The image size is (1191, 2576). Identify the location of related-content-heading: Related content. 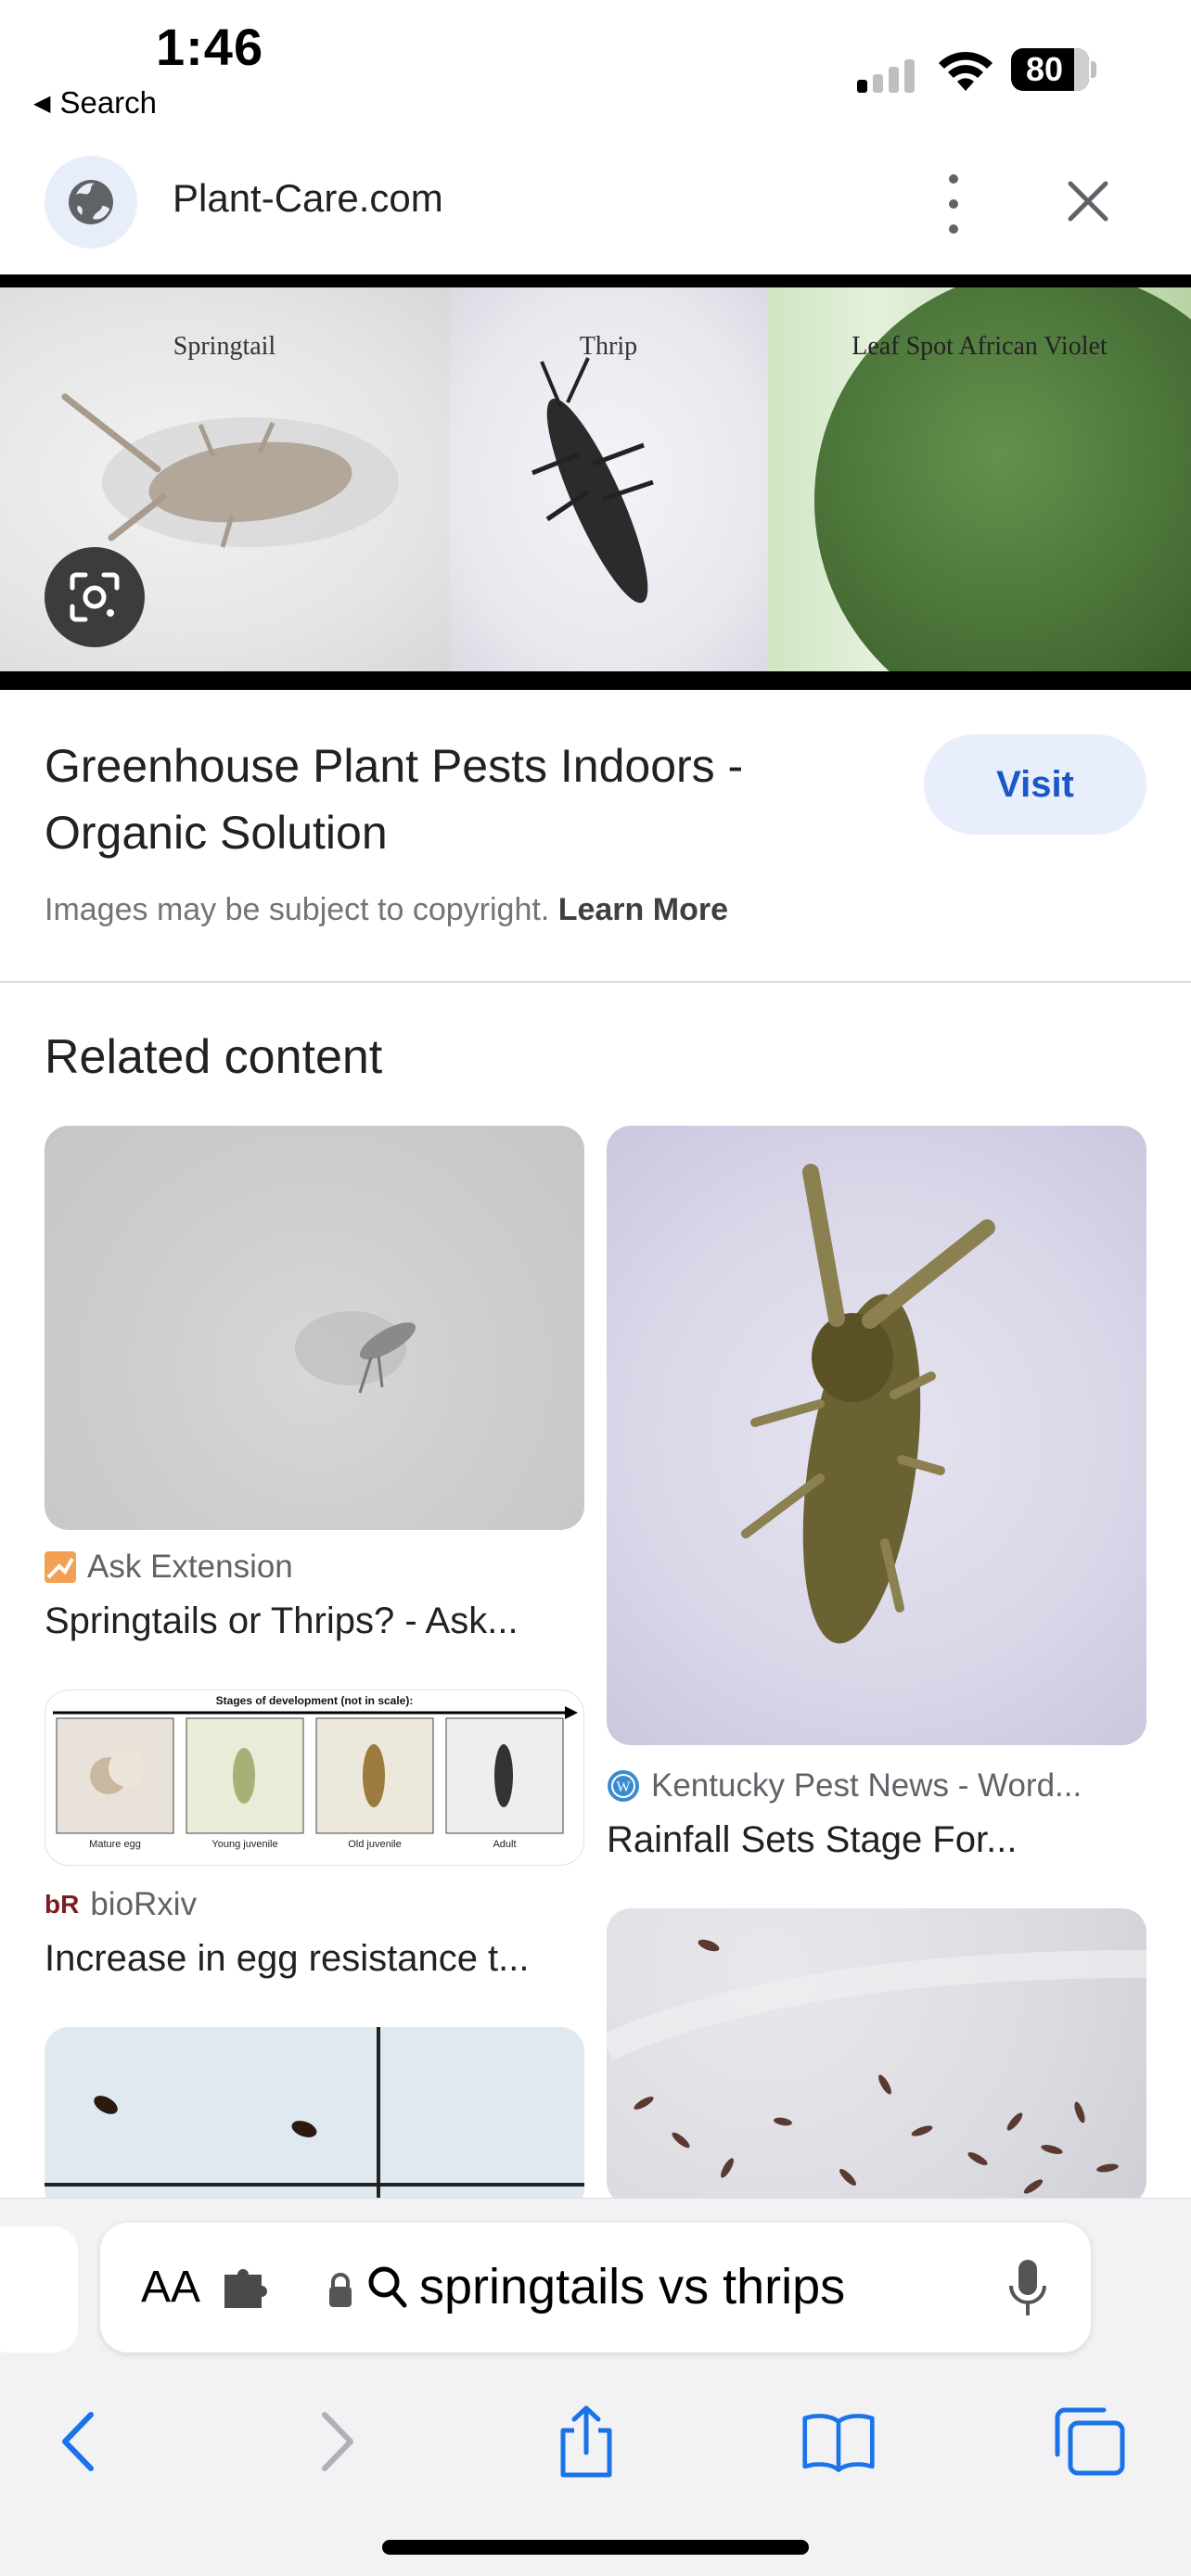
(214, 1057).